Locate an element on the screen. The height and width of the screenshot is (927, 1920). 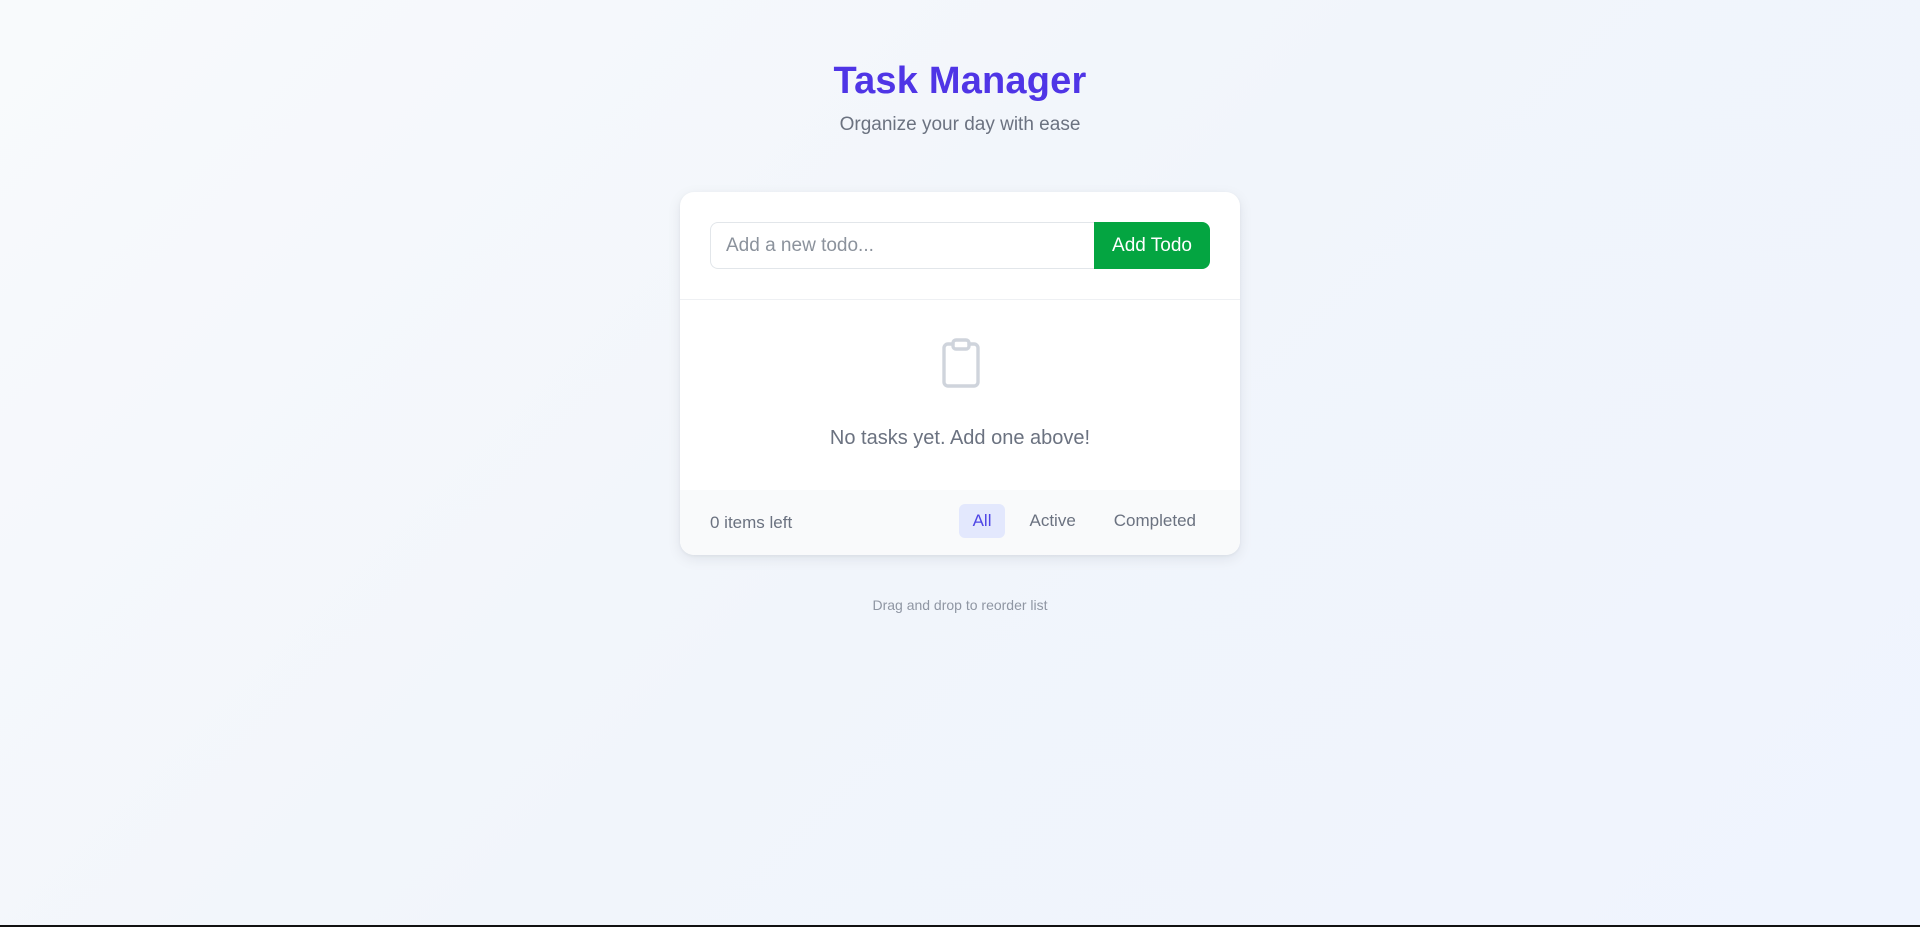
filter-all-button: All is located at coordinates (982, 521).